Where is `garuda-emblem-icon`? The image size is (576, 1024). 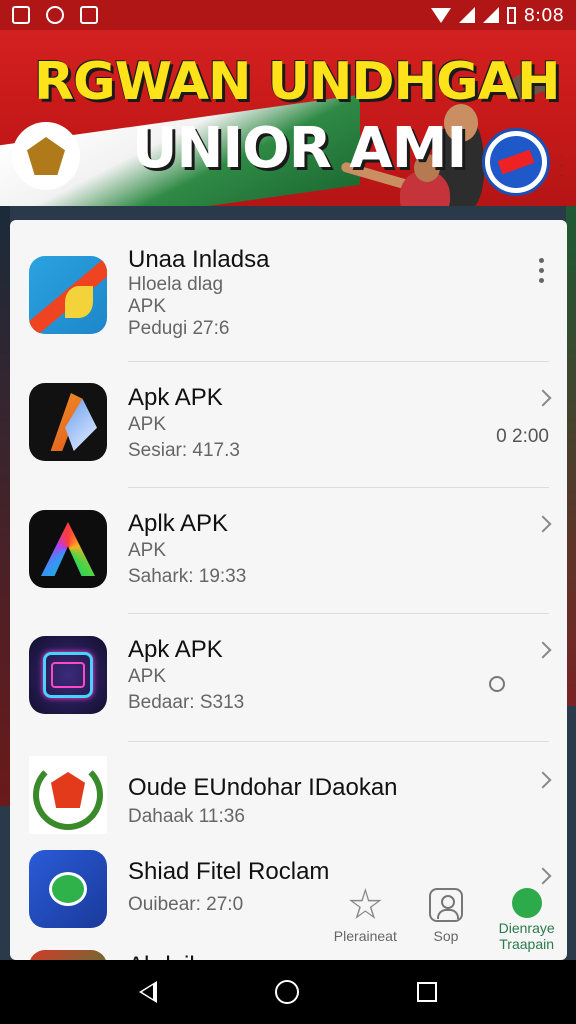
garuda-emblem-icon is located at coordinates (46, 156).